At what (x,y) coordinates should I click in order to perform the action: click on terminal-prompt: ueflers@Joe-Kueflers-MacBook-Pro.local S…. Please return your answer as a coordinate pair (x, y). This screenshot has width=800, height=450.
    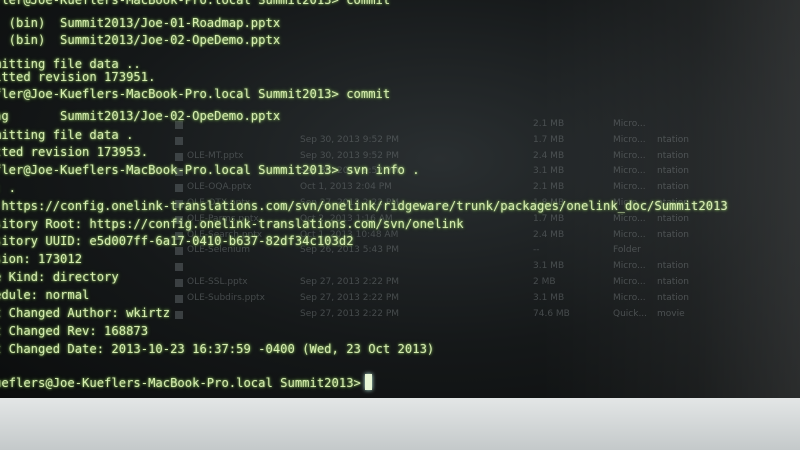
    Looking at the image, I should click on (180, 383).